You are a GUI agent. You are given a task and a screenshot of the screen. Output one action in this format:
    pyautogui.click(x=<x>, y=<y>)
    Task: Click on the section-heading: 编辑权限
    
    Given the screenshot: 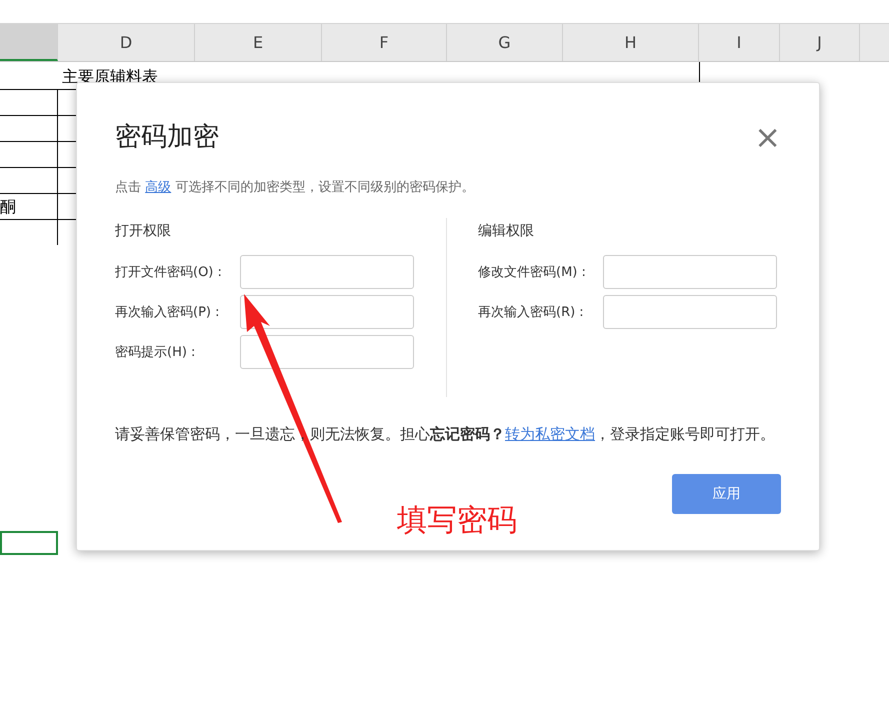 What is the action you would take?
    pyautogui.click(x=506, y=231)
    